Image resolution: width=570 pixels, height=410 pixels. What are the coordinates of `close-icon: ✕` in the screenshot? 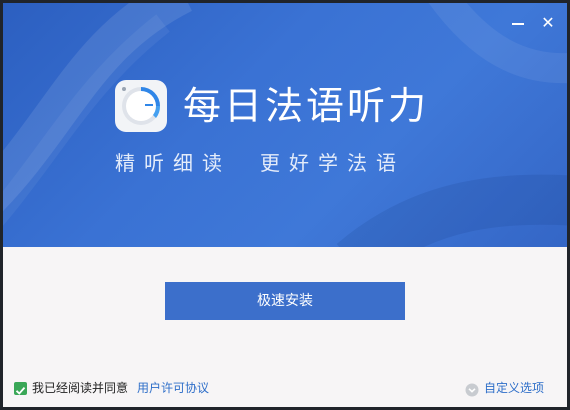 It's located at (548, 22).